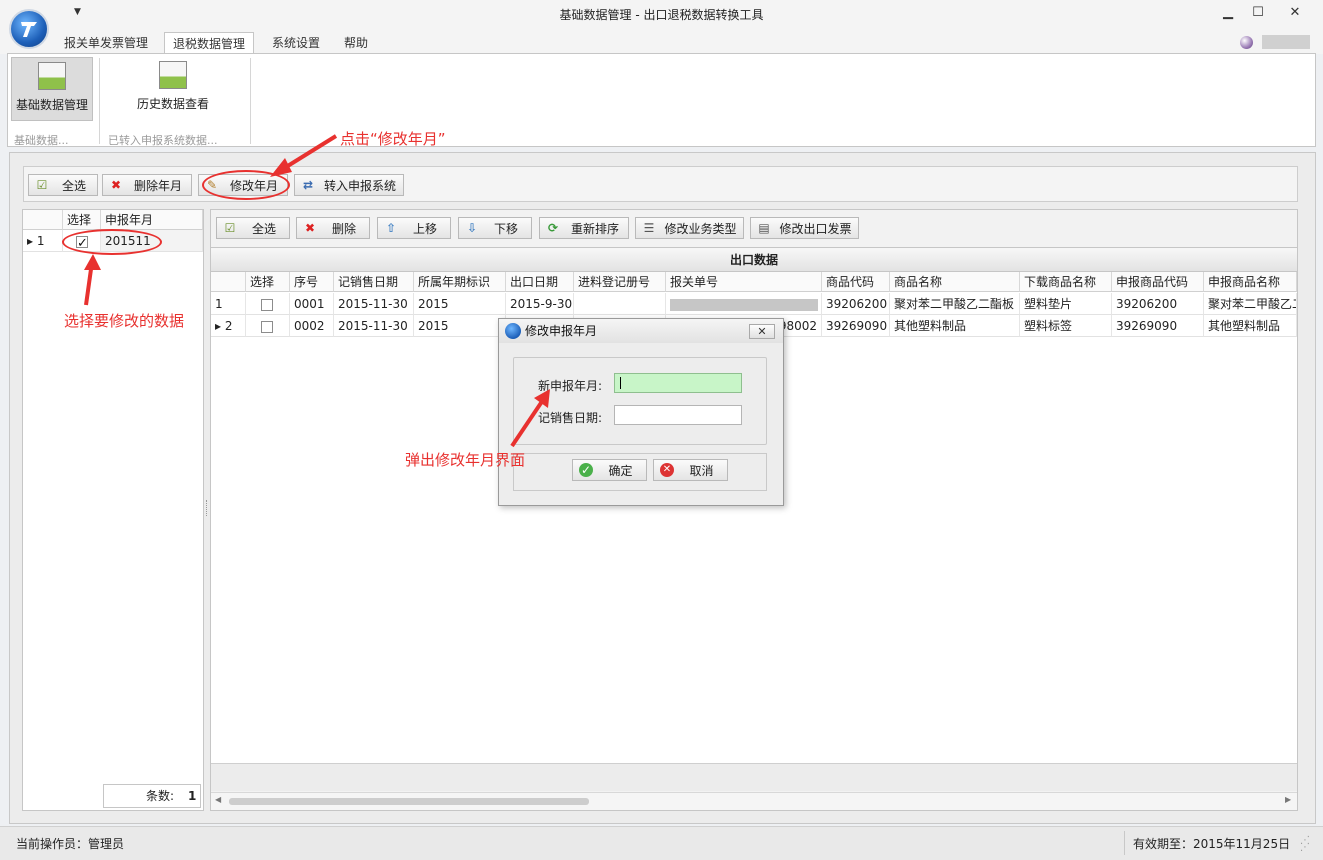 Image resolution: width=1323 pixels, height=860 pixels. I want to click on name-cell: 其他塑料制品, so click(955, 326).